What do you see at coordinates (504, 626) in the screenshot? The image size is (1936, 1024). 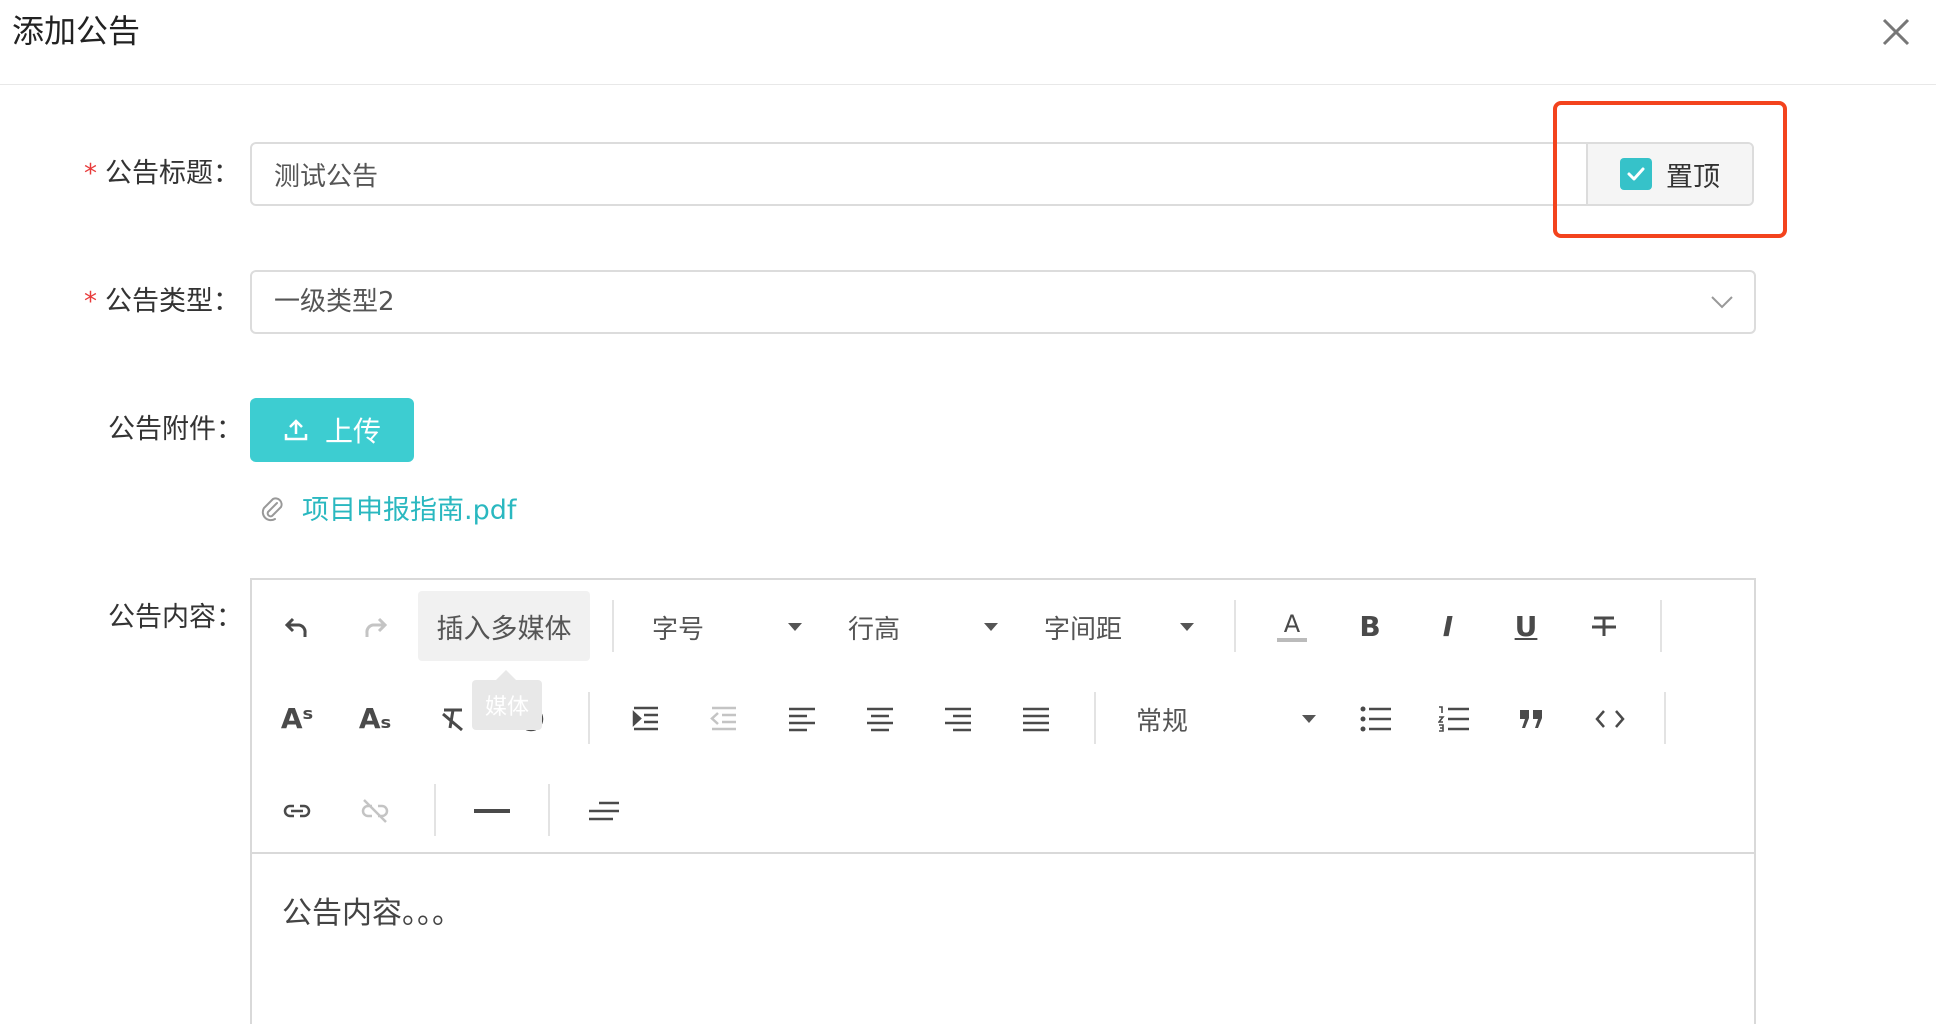 I see `insert-media-button: 插入多媒体` at bounding box center [504, 626].